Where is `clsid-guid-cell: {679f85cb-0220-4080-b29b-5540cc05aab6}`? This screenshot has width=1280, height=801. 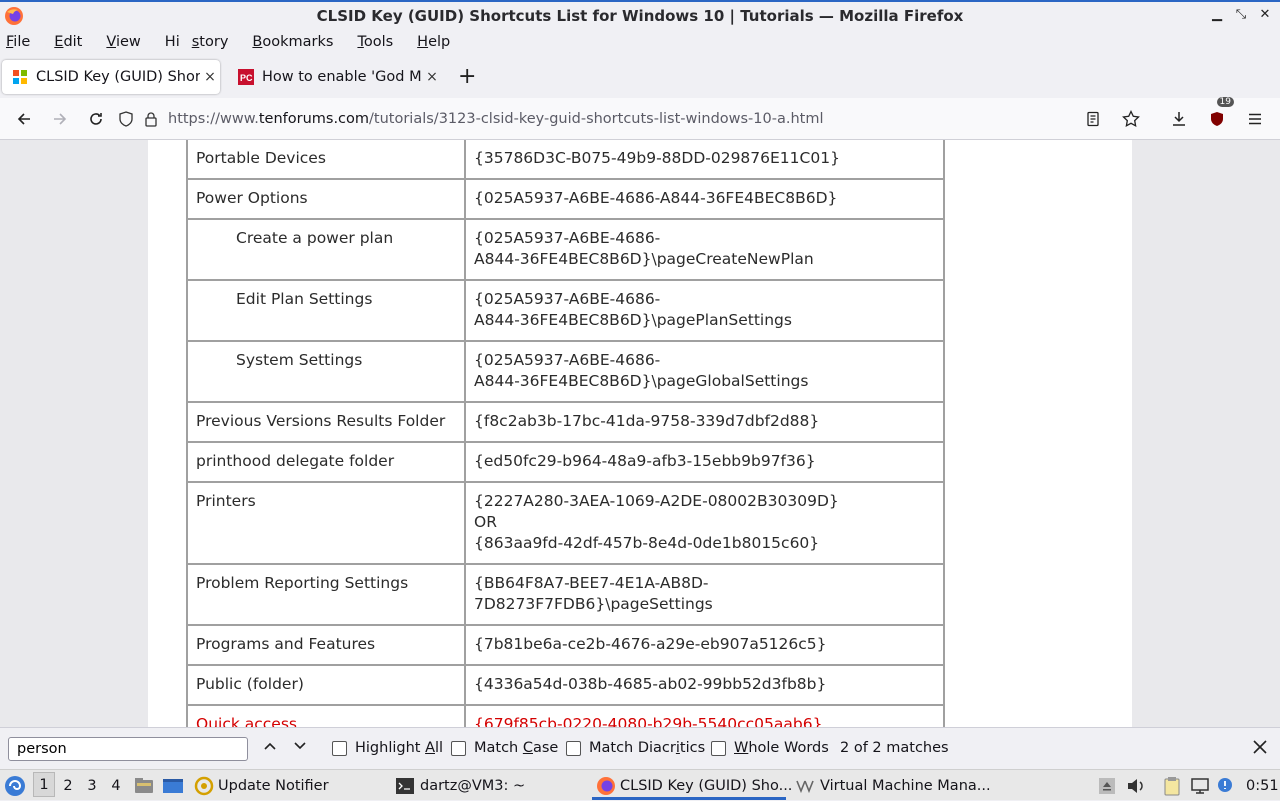
clsid-guid-cell: {679f85cb-0220-4080-b29b-5540cc05aab6} is located at coordinates (704, 716).